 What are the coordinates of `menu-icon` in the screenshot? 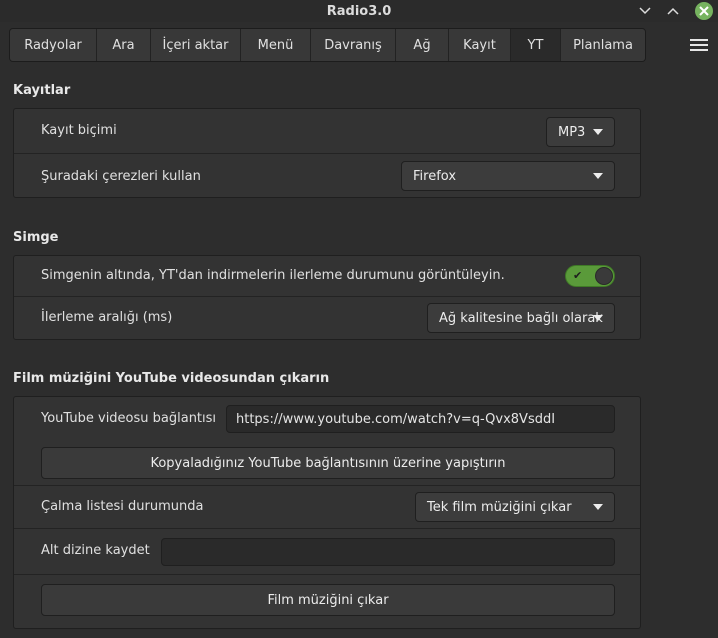 It's located at (699, 44).